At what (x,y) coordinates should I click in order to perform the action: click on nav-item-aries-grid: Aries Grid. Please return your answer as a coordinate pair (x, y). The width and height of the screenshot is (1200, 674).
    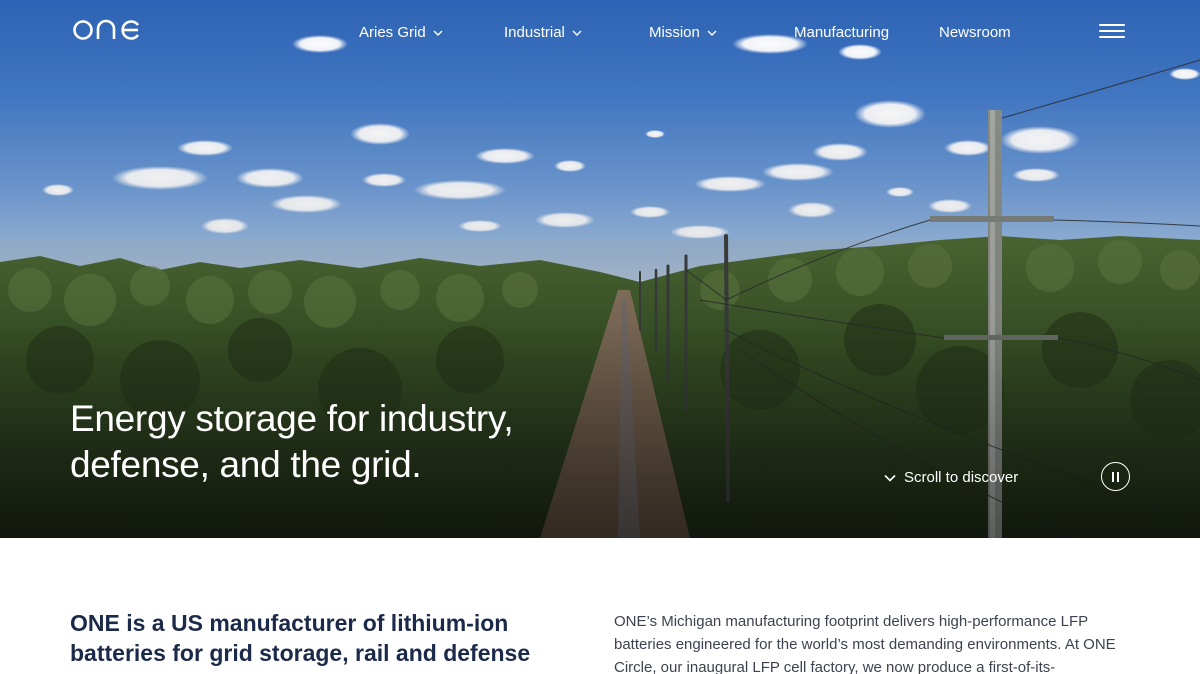
    Looking at the image, I should click on (401, 33).